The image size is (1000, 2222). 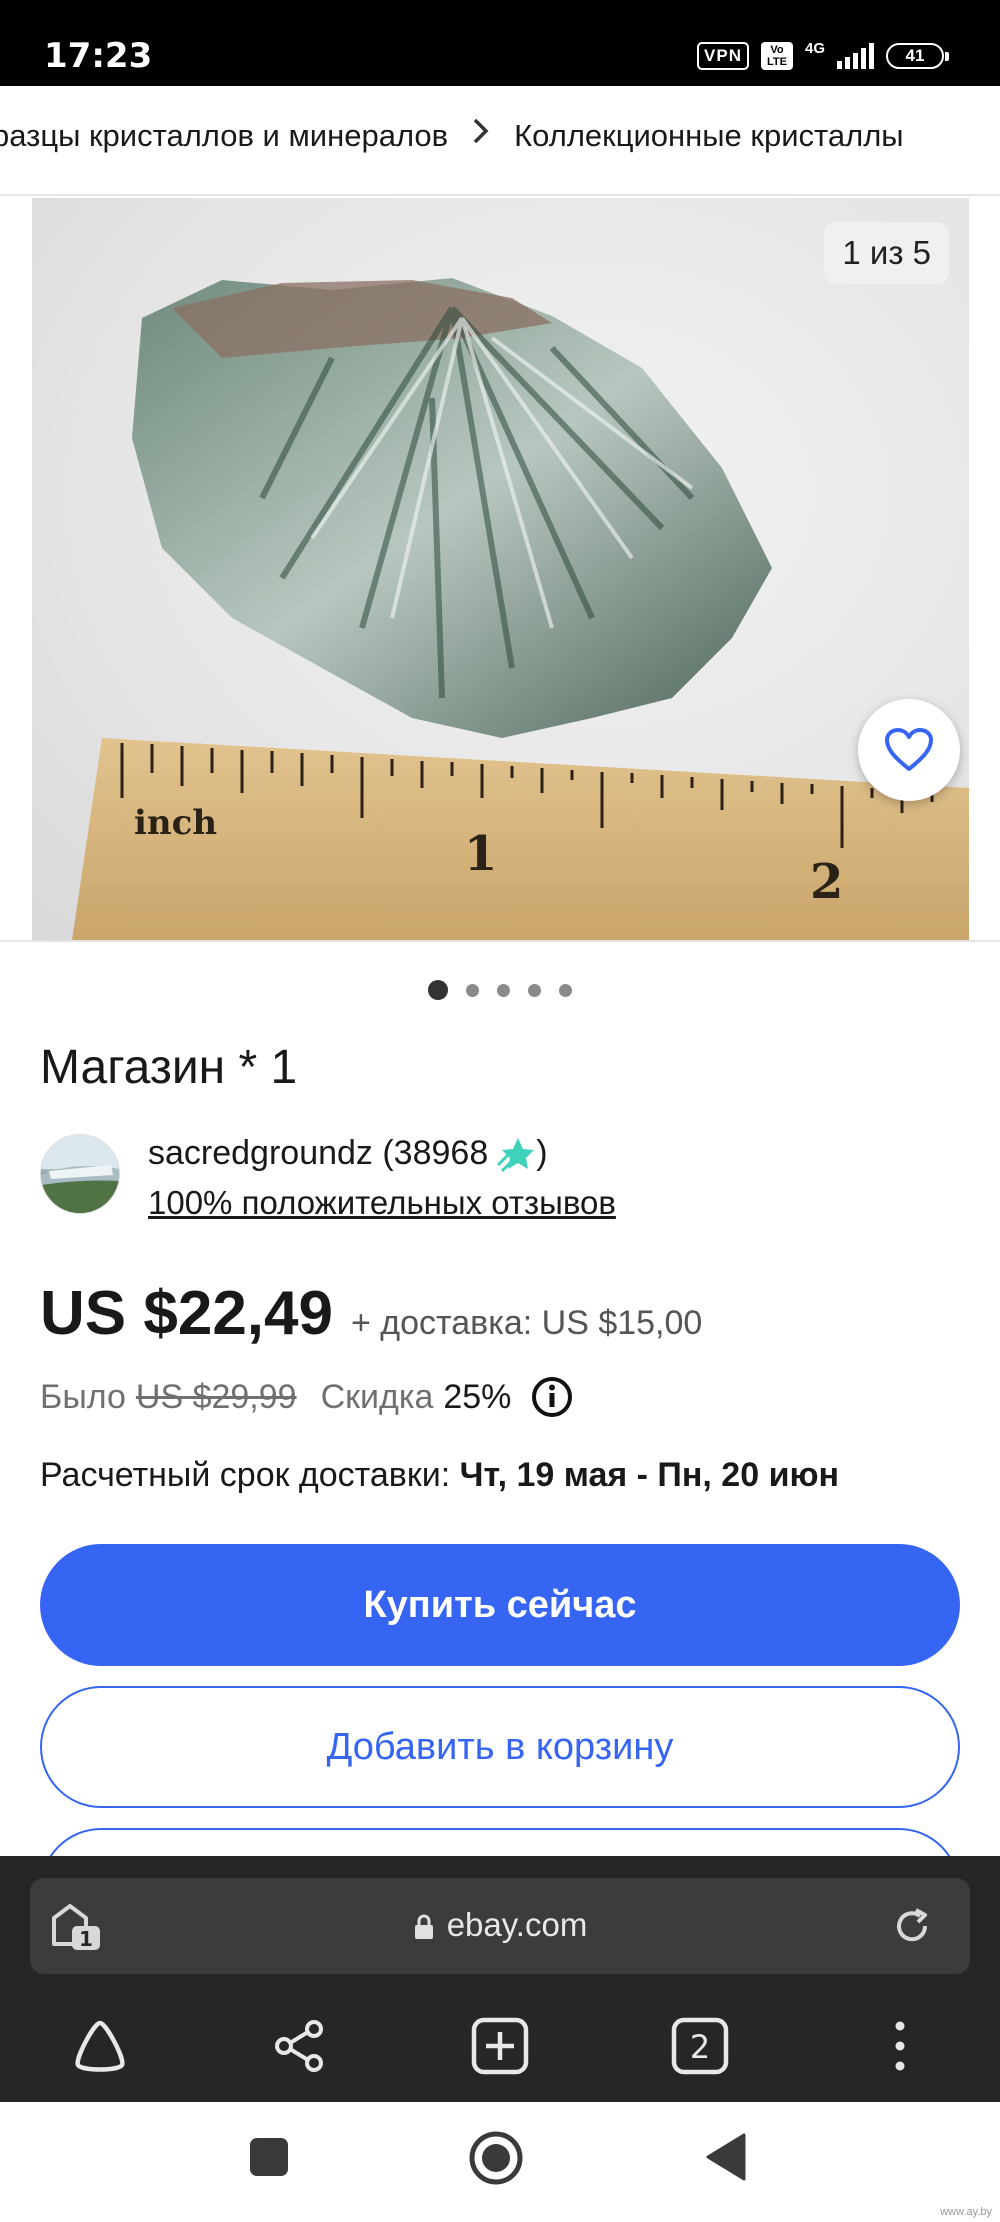 What do you see at coordinates (708, 136) in the screenshot?
I see `breadcrumb-item-crystals: Коллекционные кристаллы` at bounding box center [708, 136].